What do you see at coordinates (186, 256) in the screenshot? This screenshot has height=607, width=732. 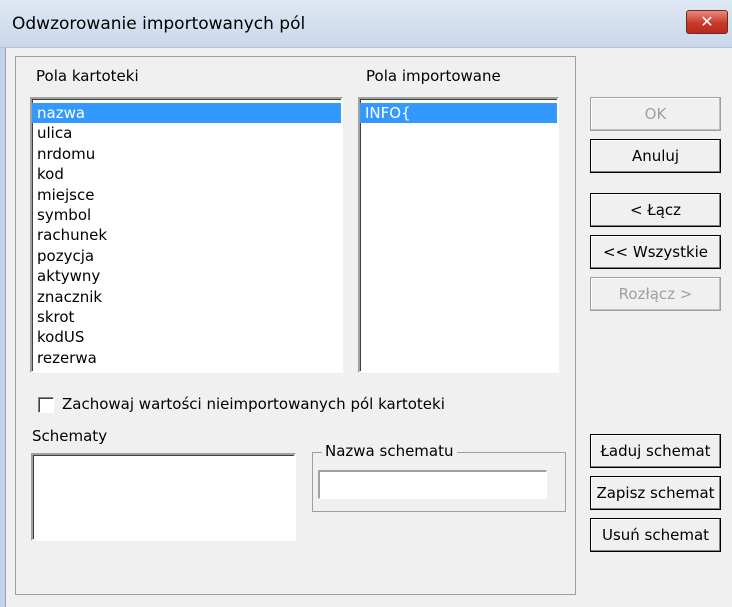 I see `list-item: pozycja` at bounding box center [186, 256].